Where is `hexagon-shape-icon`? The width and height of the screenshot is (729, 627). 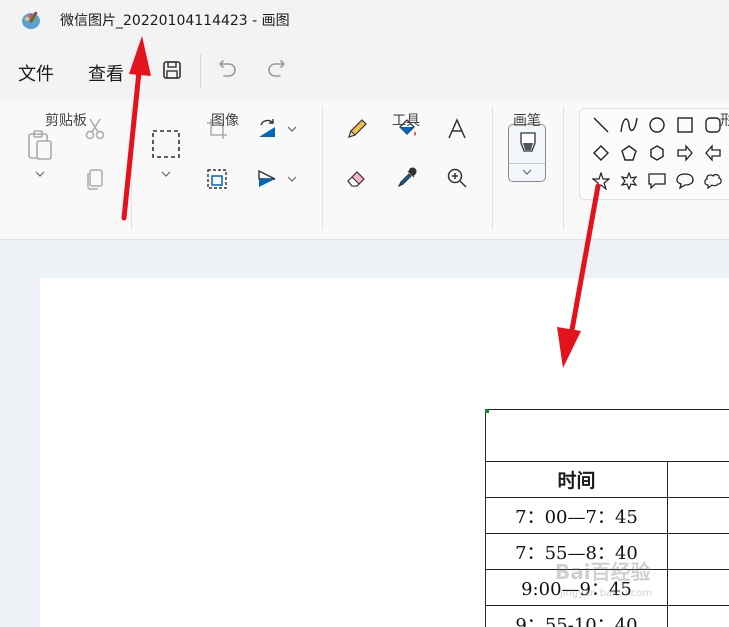
hexagon-shape-icon is located at coordinates (657, 153).